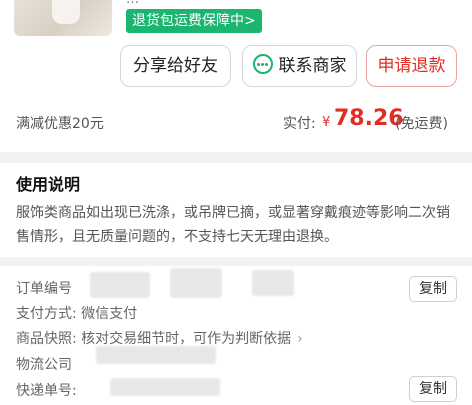 The width and height of the screenshot is (472, 405). Describe the element at coordinates (421, 124) in the screenshot. I see `freight-note: (免运费)` at that location.